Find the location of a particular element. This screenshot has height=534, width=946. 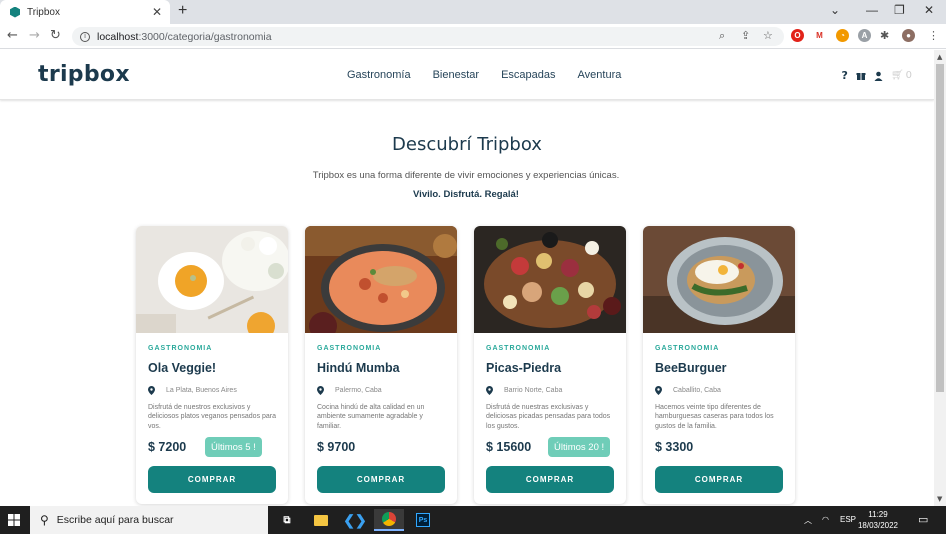

browser-menu-icon: ⋮ is located at coordinates (933, 35).